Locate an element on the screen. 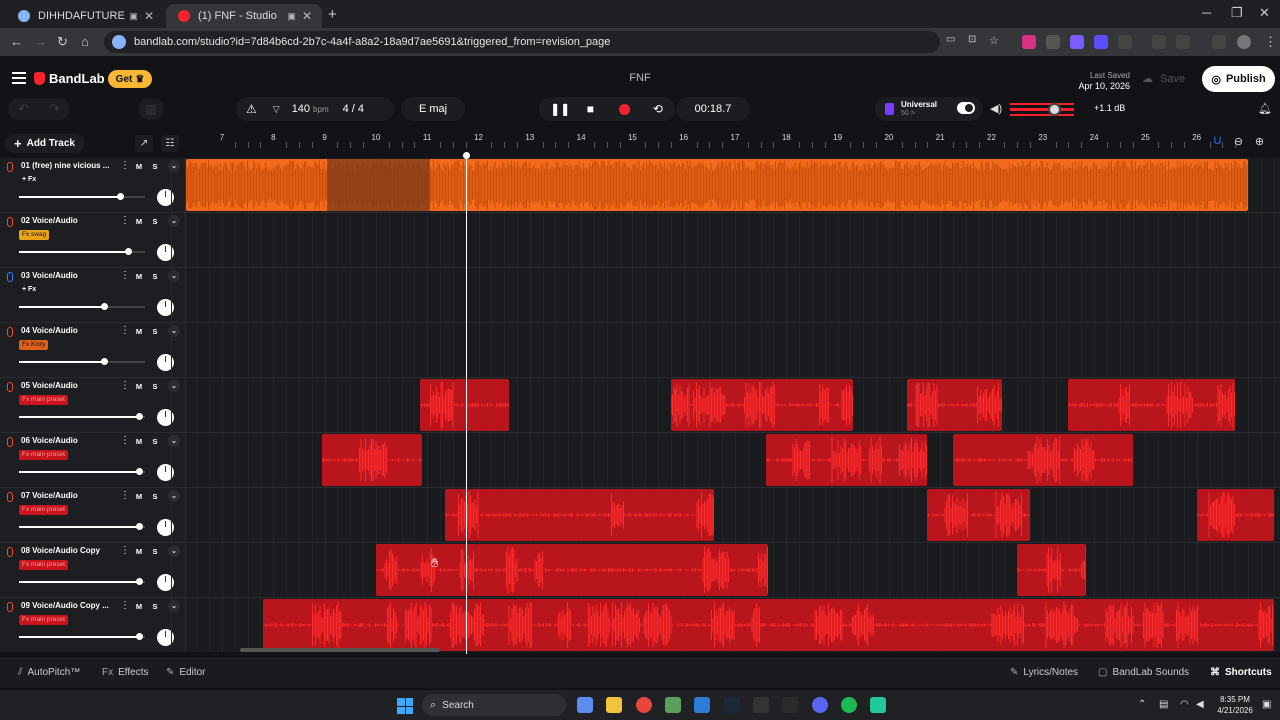  taskbar-search: ⌕ Search is located at coordinates (494, 705).